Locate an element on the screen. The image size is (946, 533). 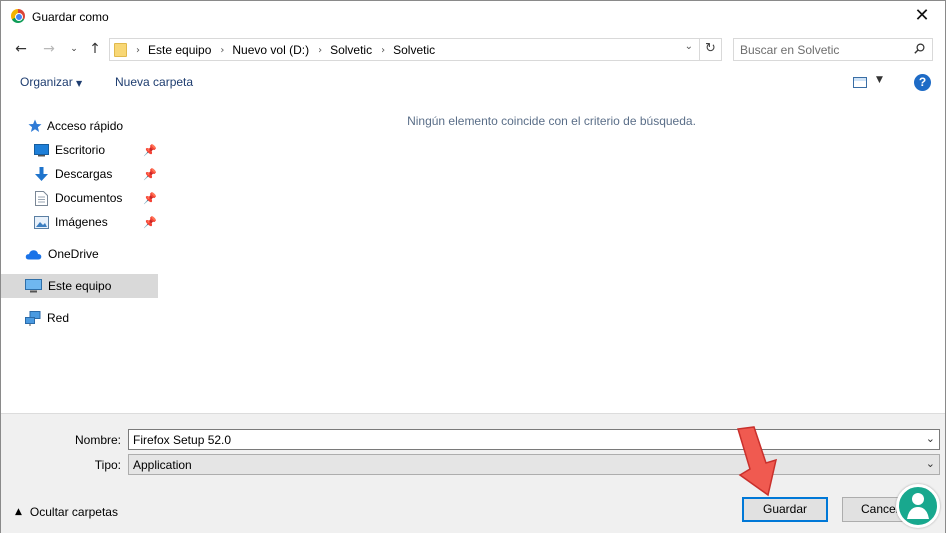
search-icon is located at coordinates (919, 48).